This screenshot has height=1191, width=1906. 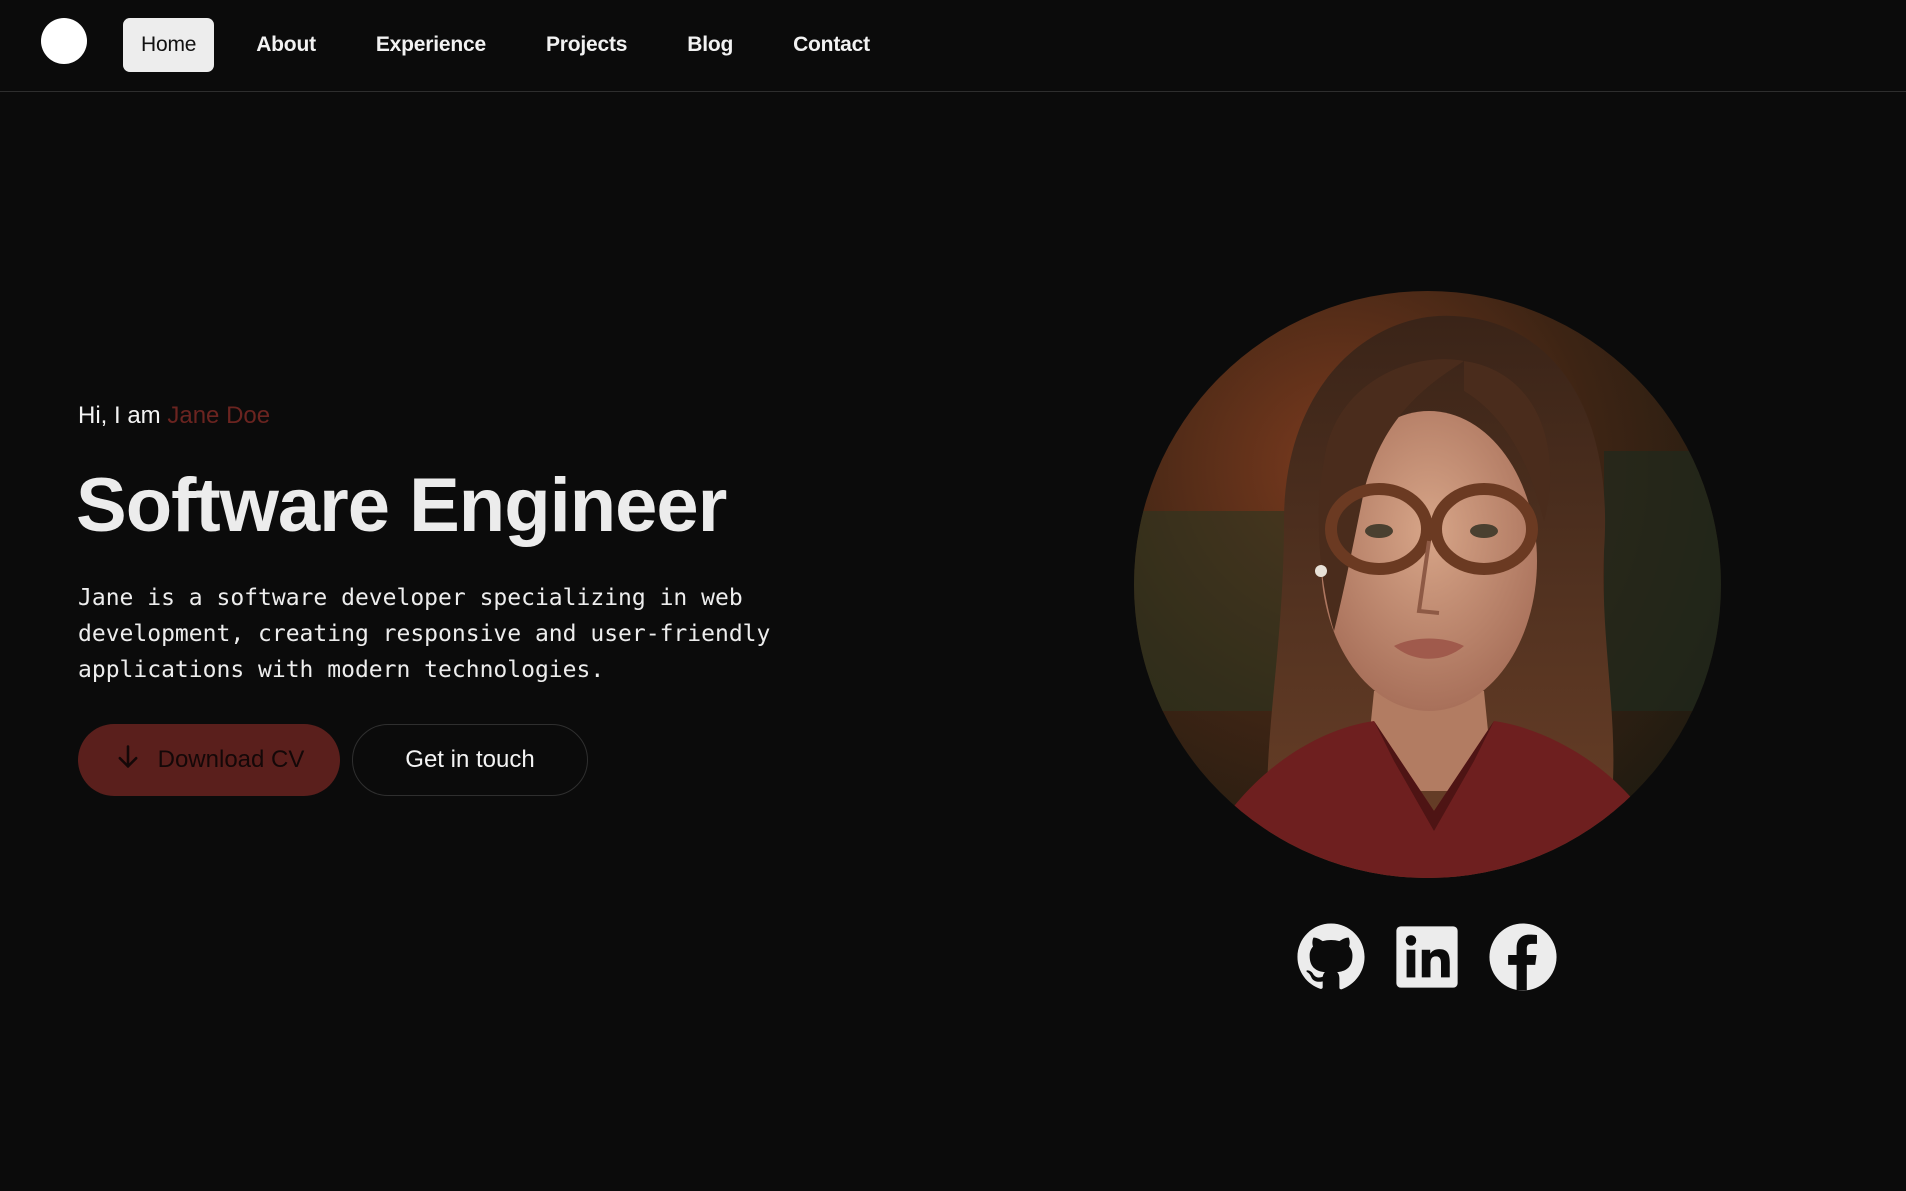 What do you see at coordinates (219, 415) in the screenshot?
I see `hero-name: Jane Doe` at bounding box center [219, 415].